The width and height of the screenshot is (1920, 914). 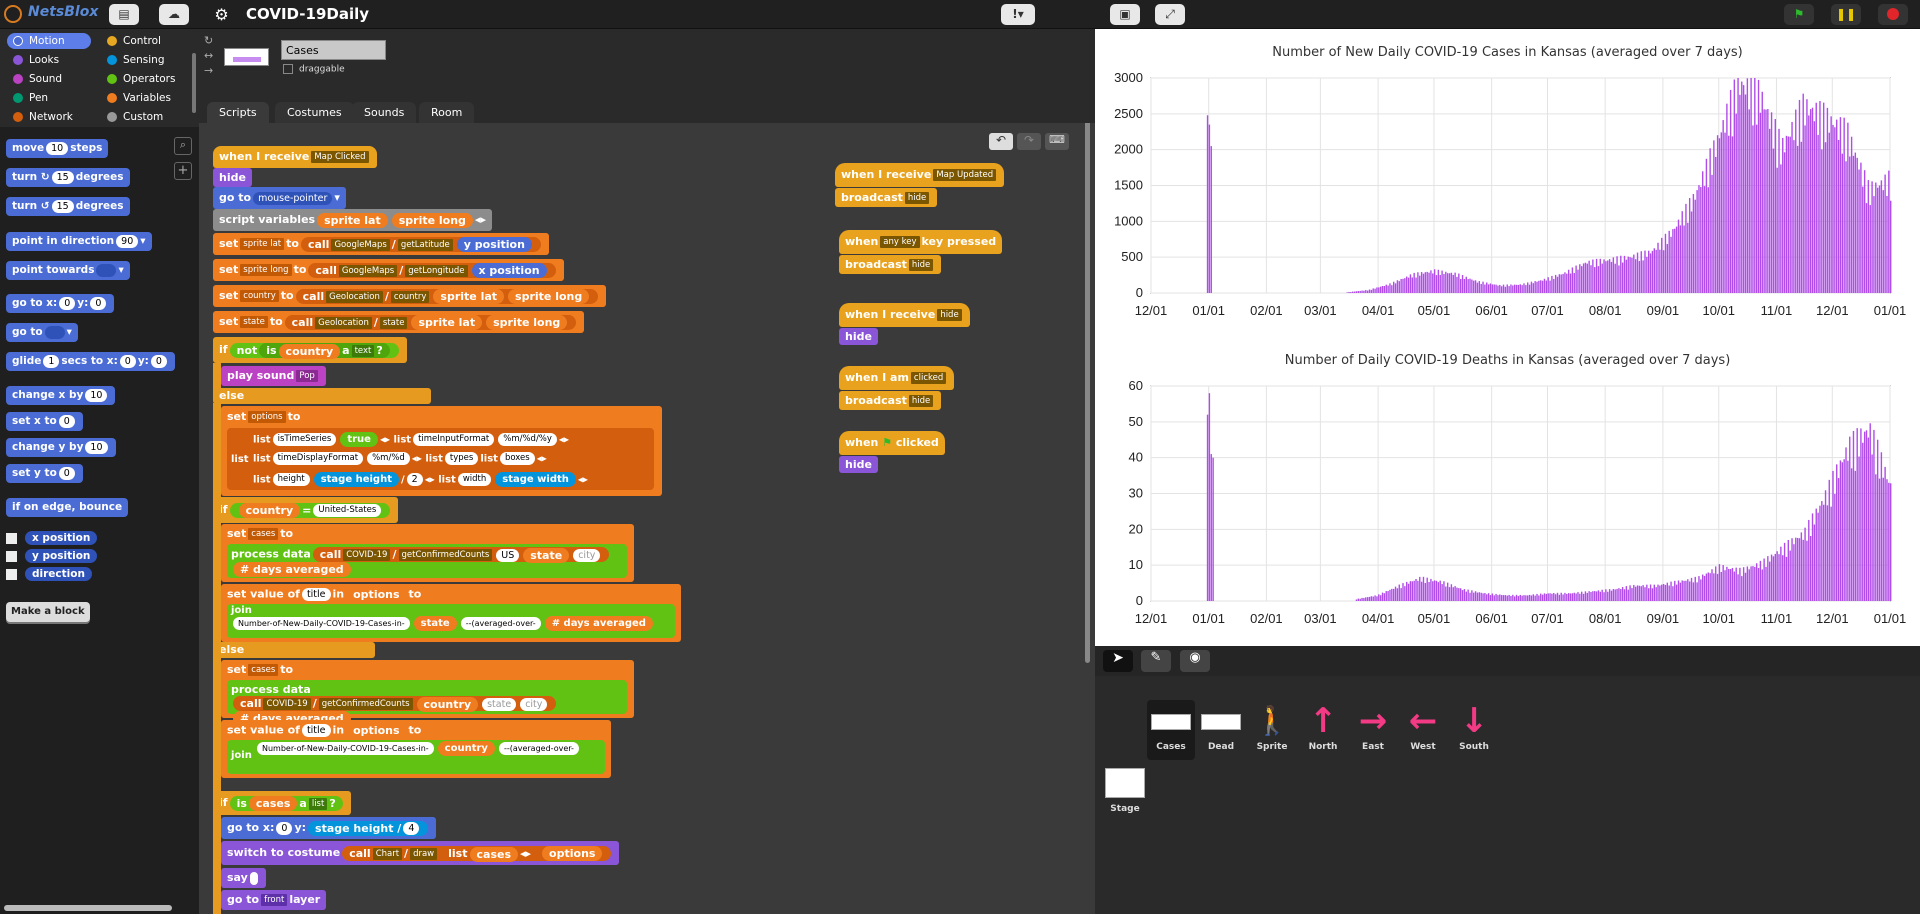 What do you see at coordinates (221, 14) in the screenshot?
I see `settings-button: ⚙` at bounding box center [221, 14].